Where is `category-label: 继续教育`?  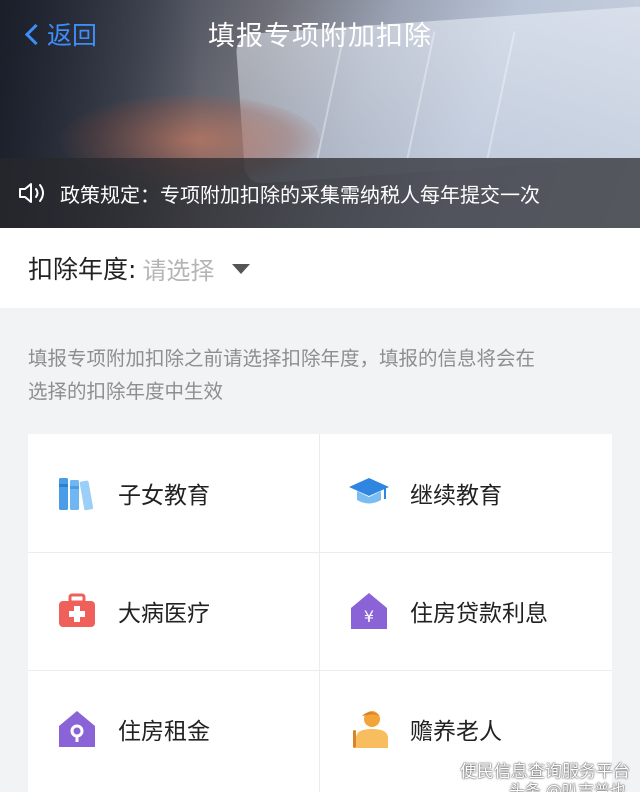 category-label: 继续教育 is located at coordinates (456, 496).